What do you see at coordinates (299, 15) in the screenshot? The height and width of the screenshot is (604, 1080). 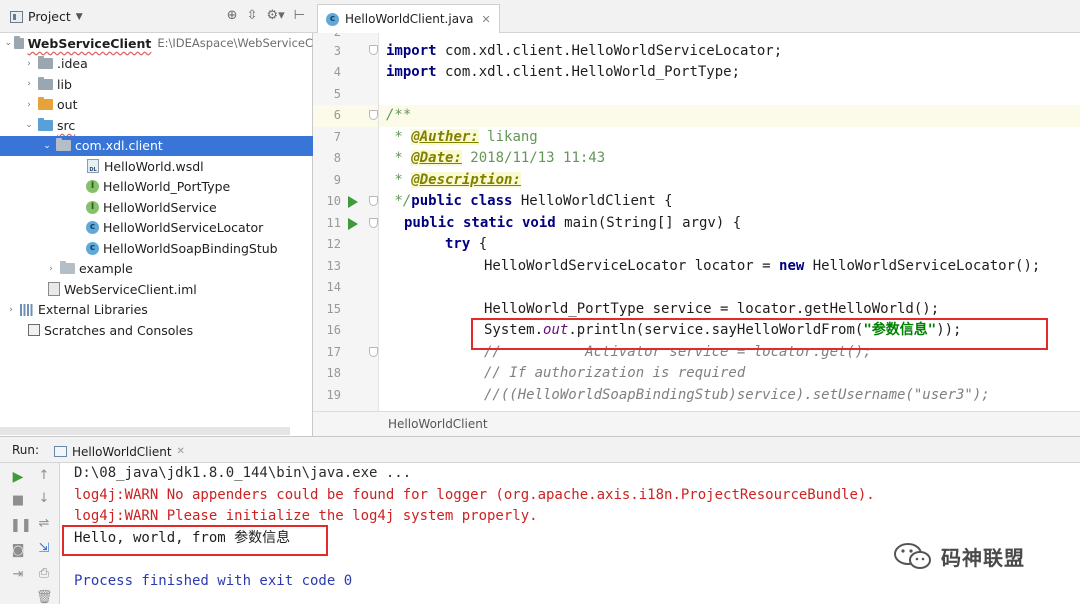 I see `hide-panel-icon: ⊢` at bounding box center [299, 15].